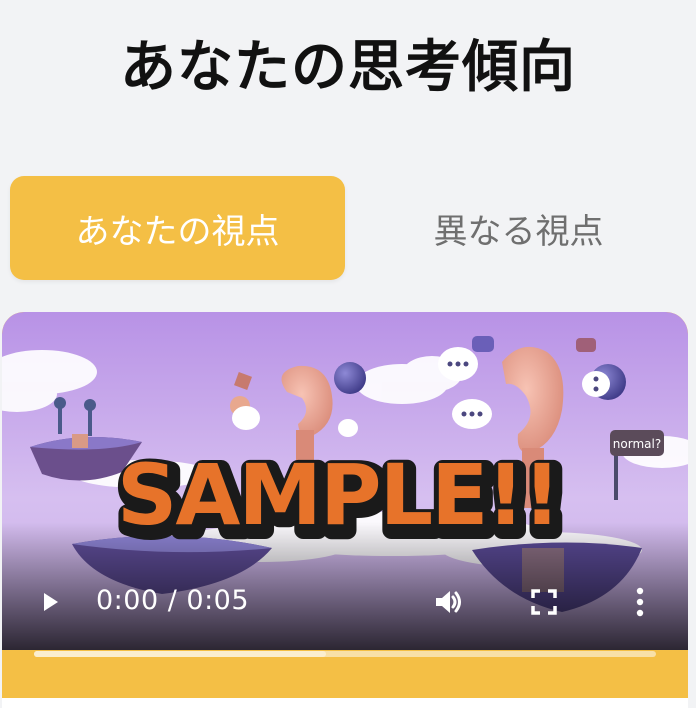 The width and height of the screenshot is (696, 708). I want to click on more-options-icon, so click(640, 602).